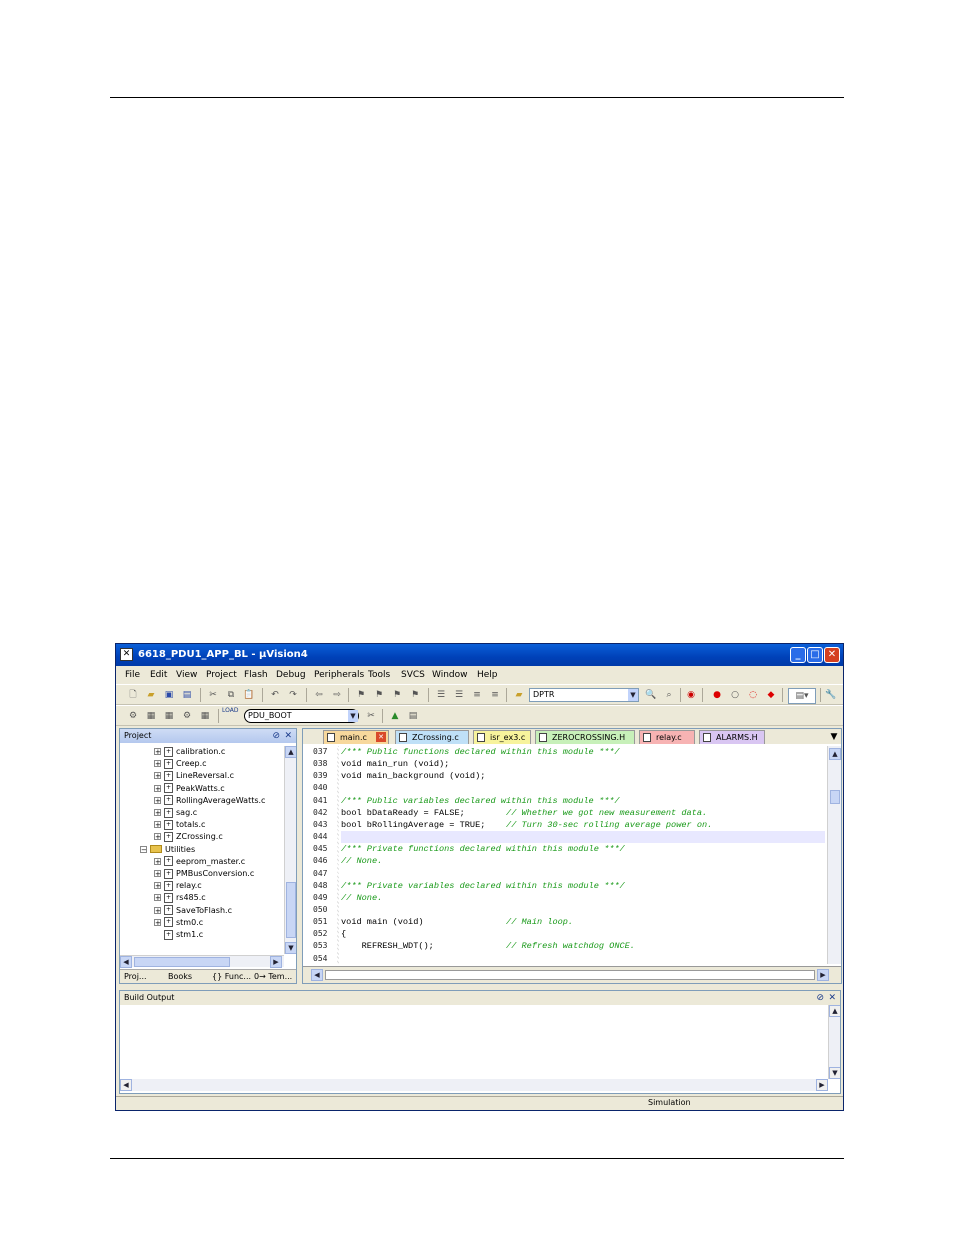  What do you see at coordinates (343, 934) in the screenshot?
I see `code-line: {` at bounding box center [343, 934].